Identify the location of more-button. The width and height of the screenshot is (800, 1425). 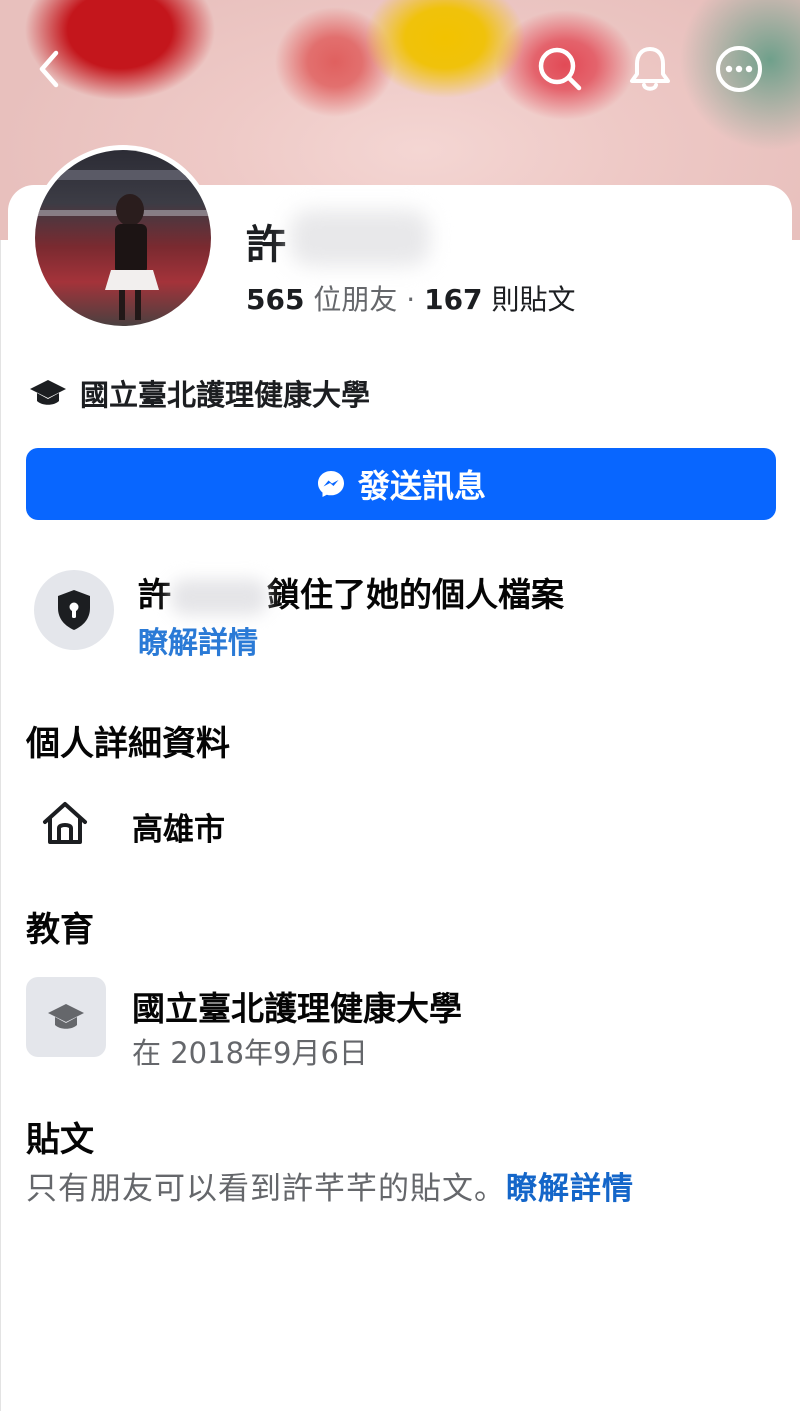
(739, 69).